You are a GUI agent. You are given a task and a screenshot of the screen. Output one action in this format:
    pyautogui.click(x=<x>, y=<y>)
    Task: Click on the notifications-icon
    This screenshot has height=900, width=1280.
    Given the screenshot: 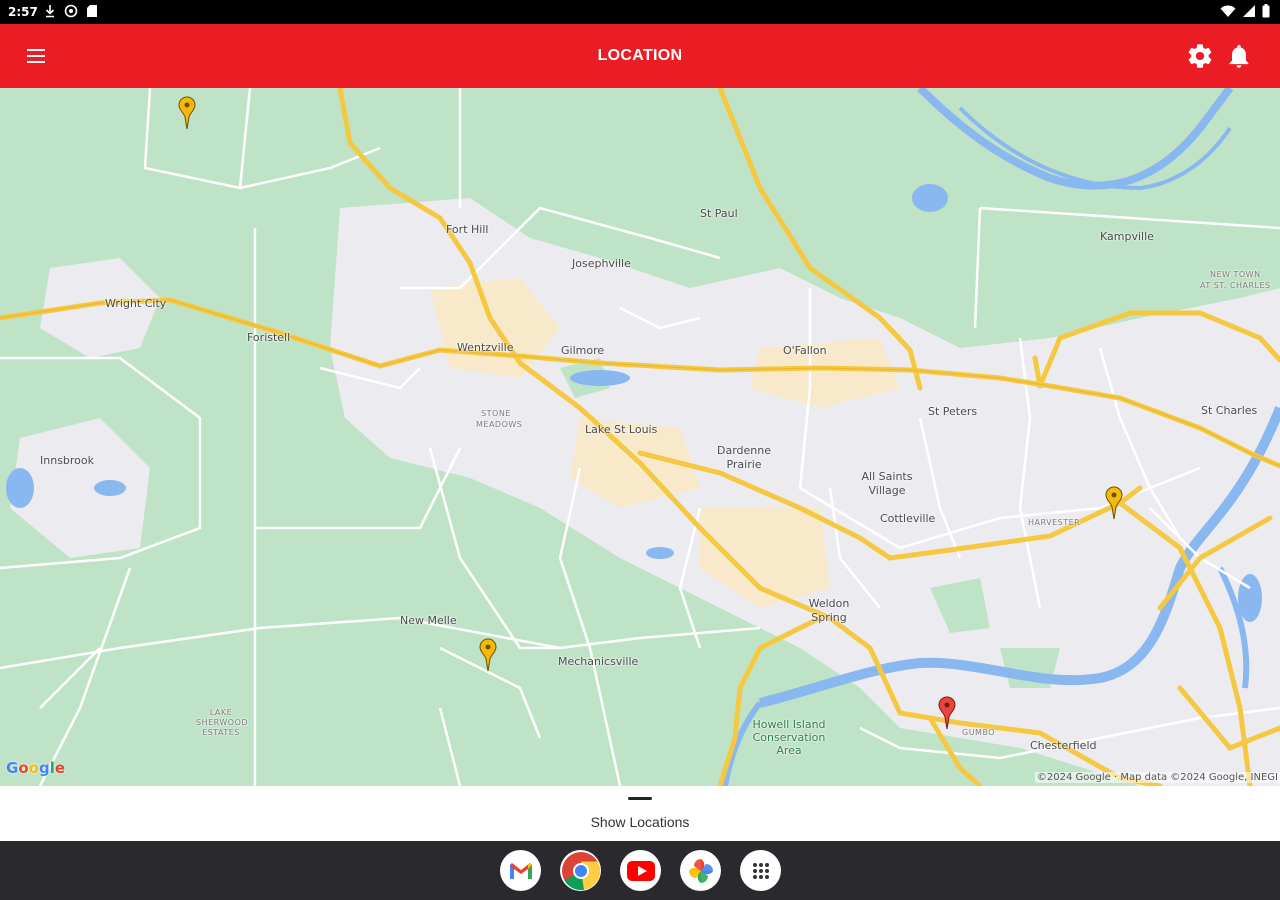 What is the action you would take?
    pyautogui.click(x=1239, y=56)
    